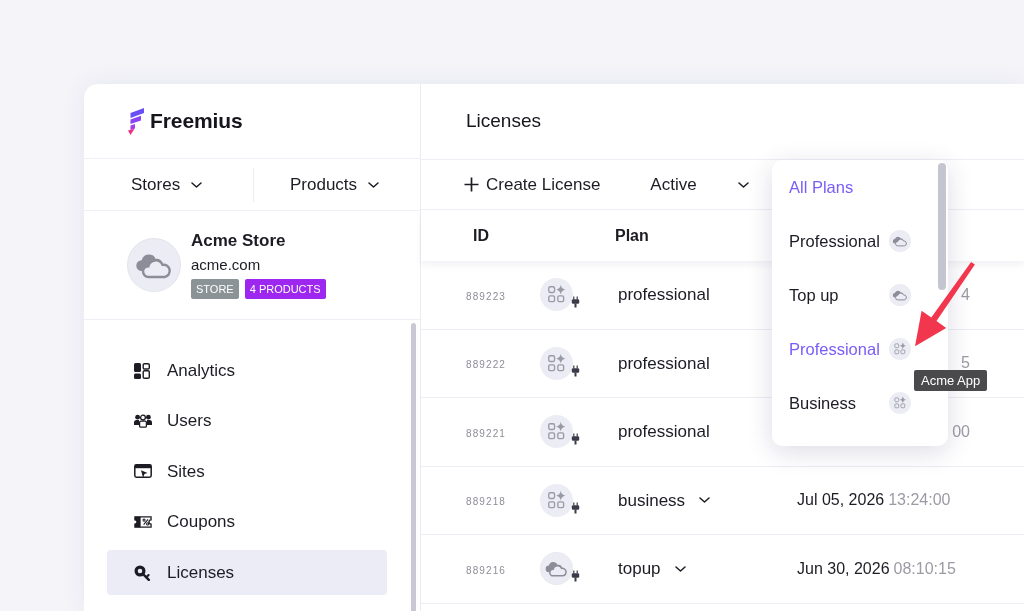  Describe the element at coordinates (226, 265) in the screenshot. I see `store-domain: acme.com` at that location.